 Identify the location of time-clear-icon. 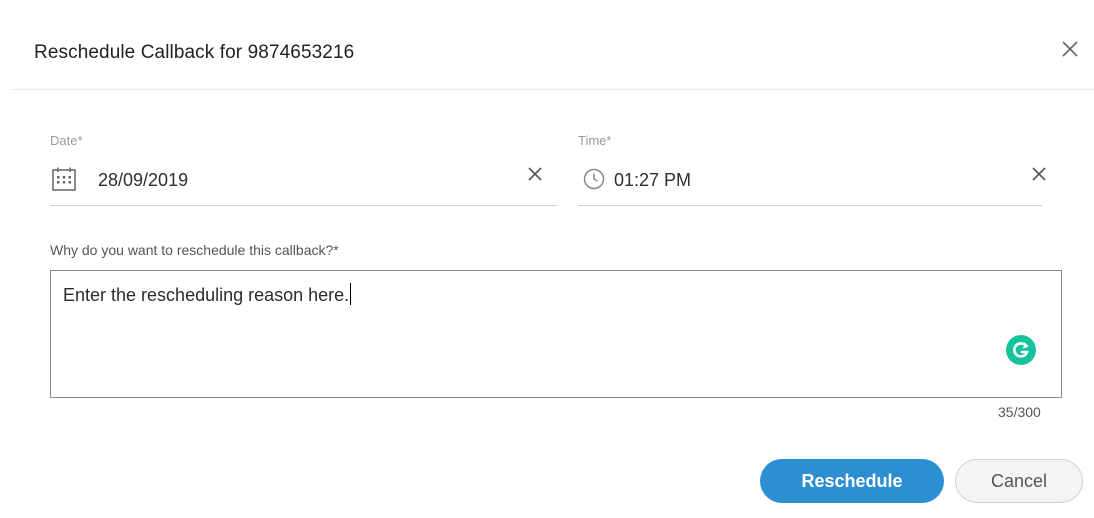
(1039, 174).